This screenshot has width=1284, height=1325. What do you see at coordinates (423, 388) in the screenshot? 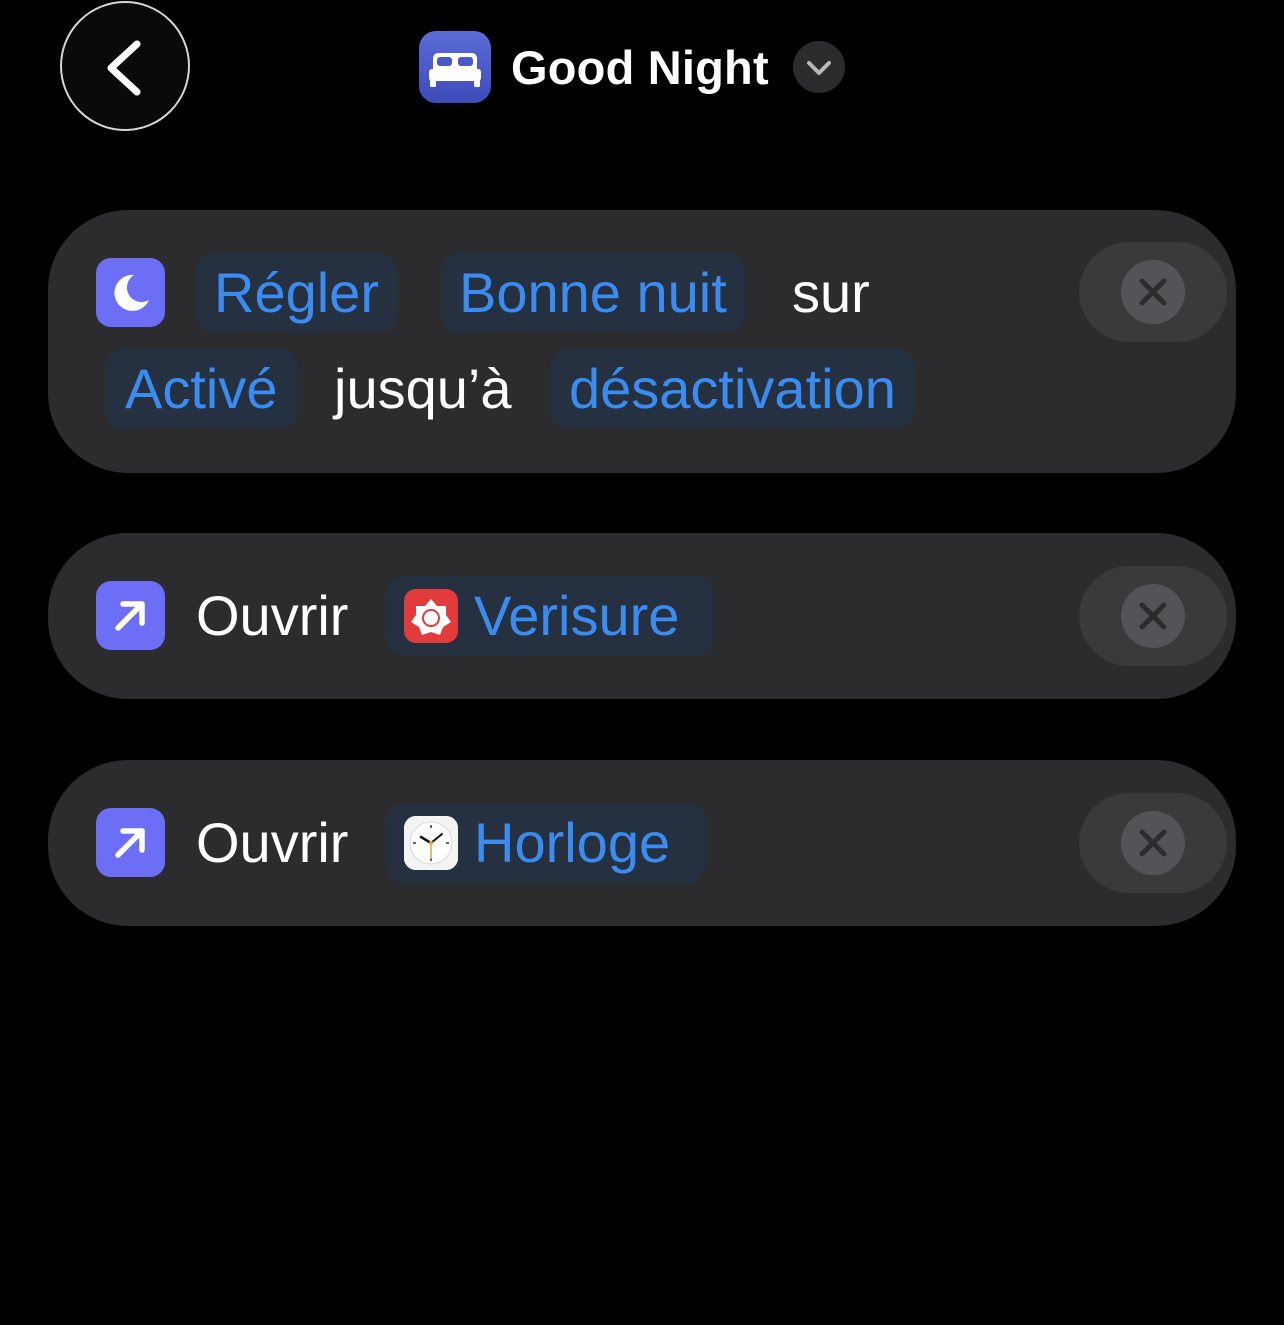
I see `connector-text: jusqu’à` at bounding box center [423, 388].